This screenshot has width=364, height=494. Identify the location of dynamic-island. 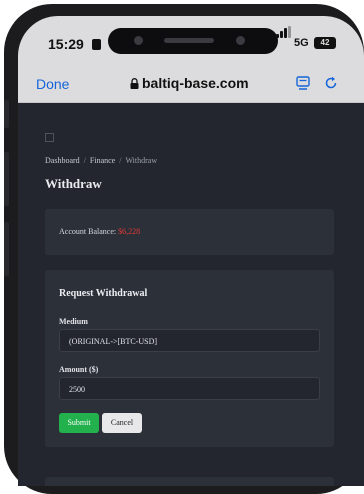
(193, 41).